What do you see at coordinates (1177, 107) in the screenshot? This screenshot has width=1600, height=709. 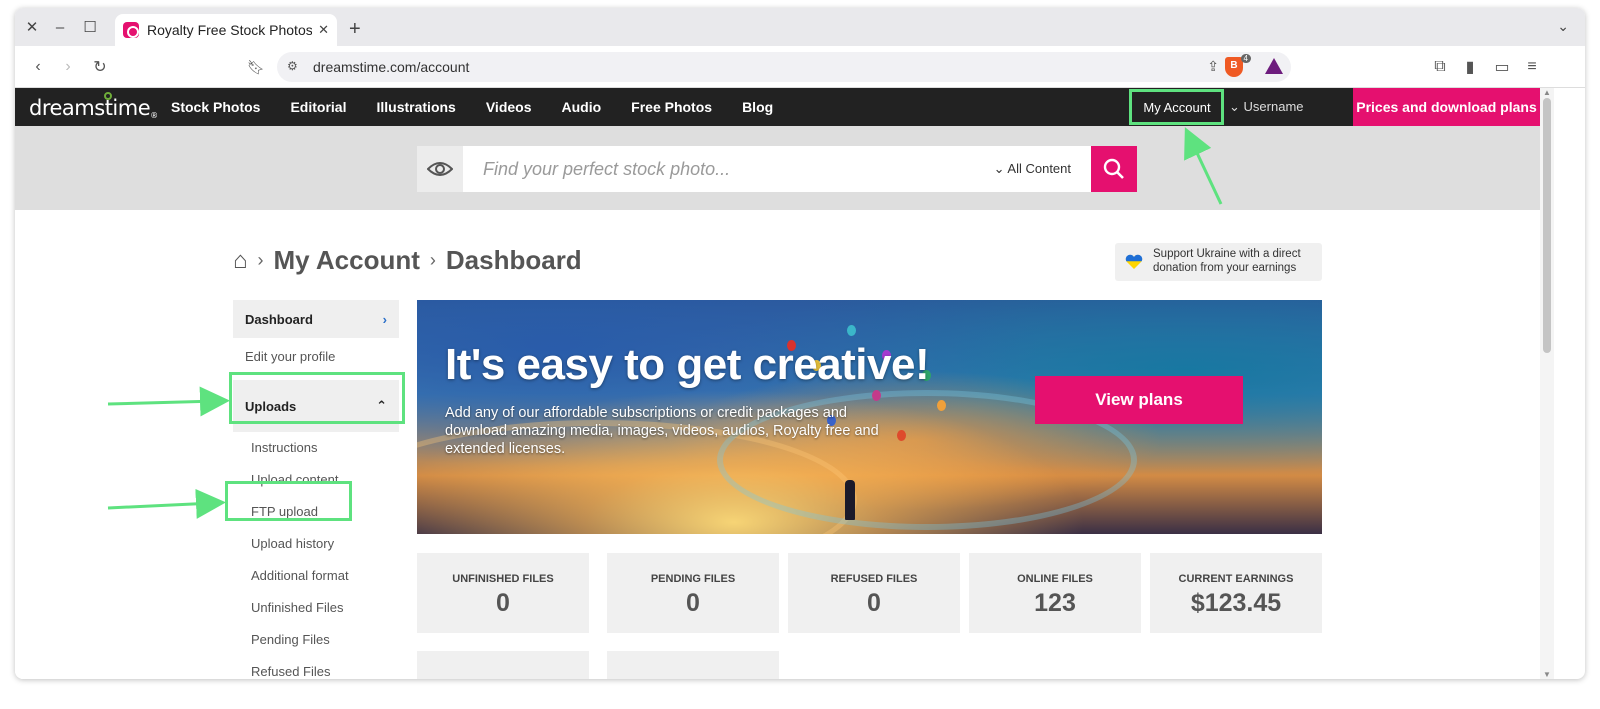 I see `my-account-link: My Account` at bounding box center [1177, 107].